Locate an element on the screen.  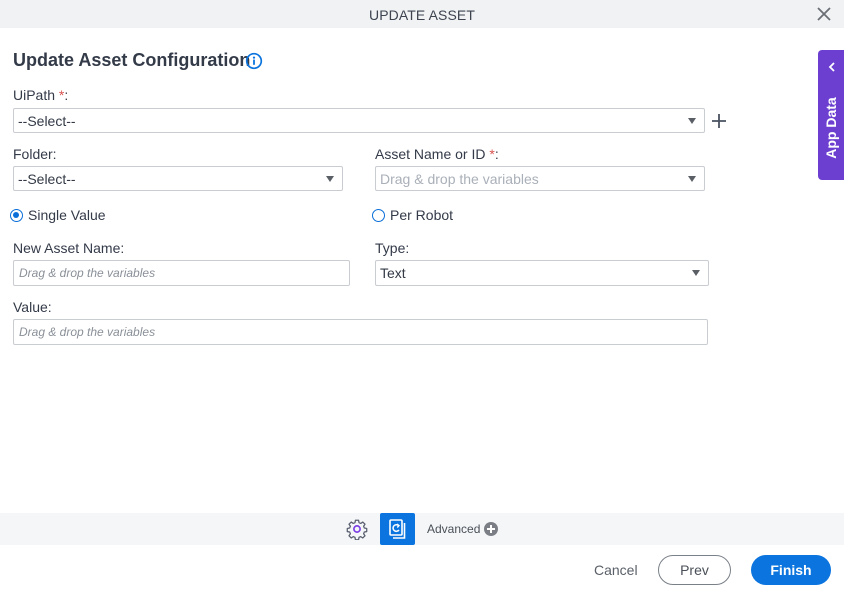
type-select-value: Text is located at coordinates (393, 273).